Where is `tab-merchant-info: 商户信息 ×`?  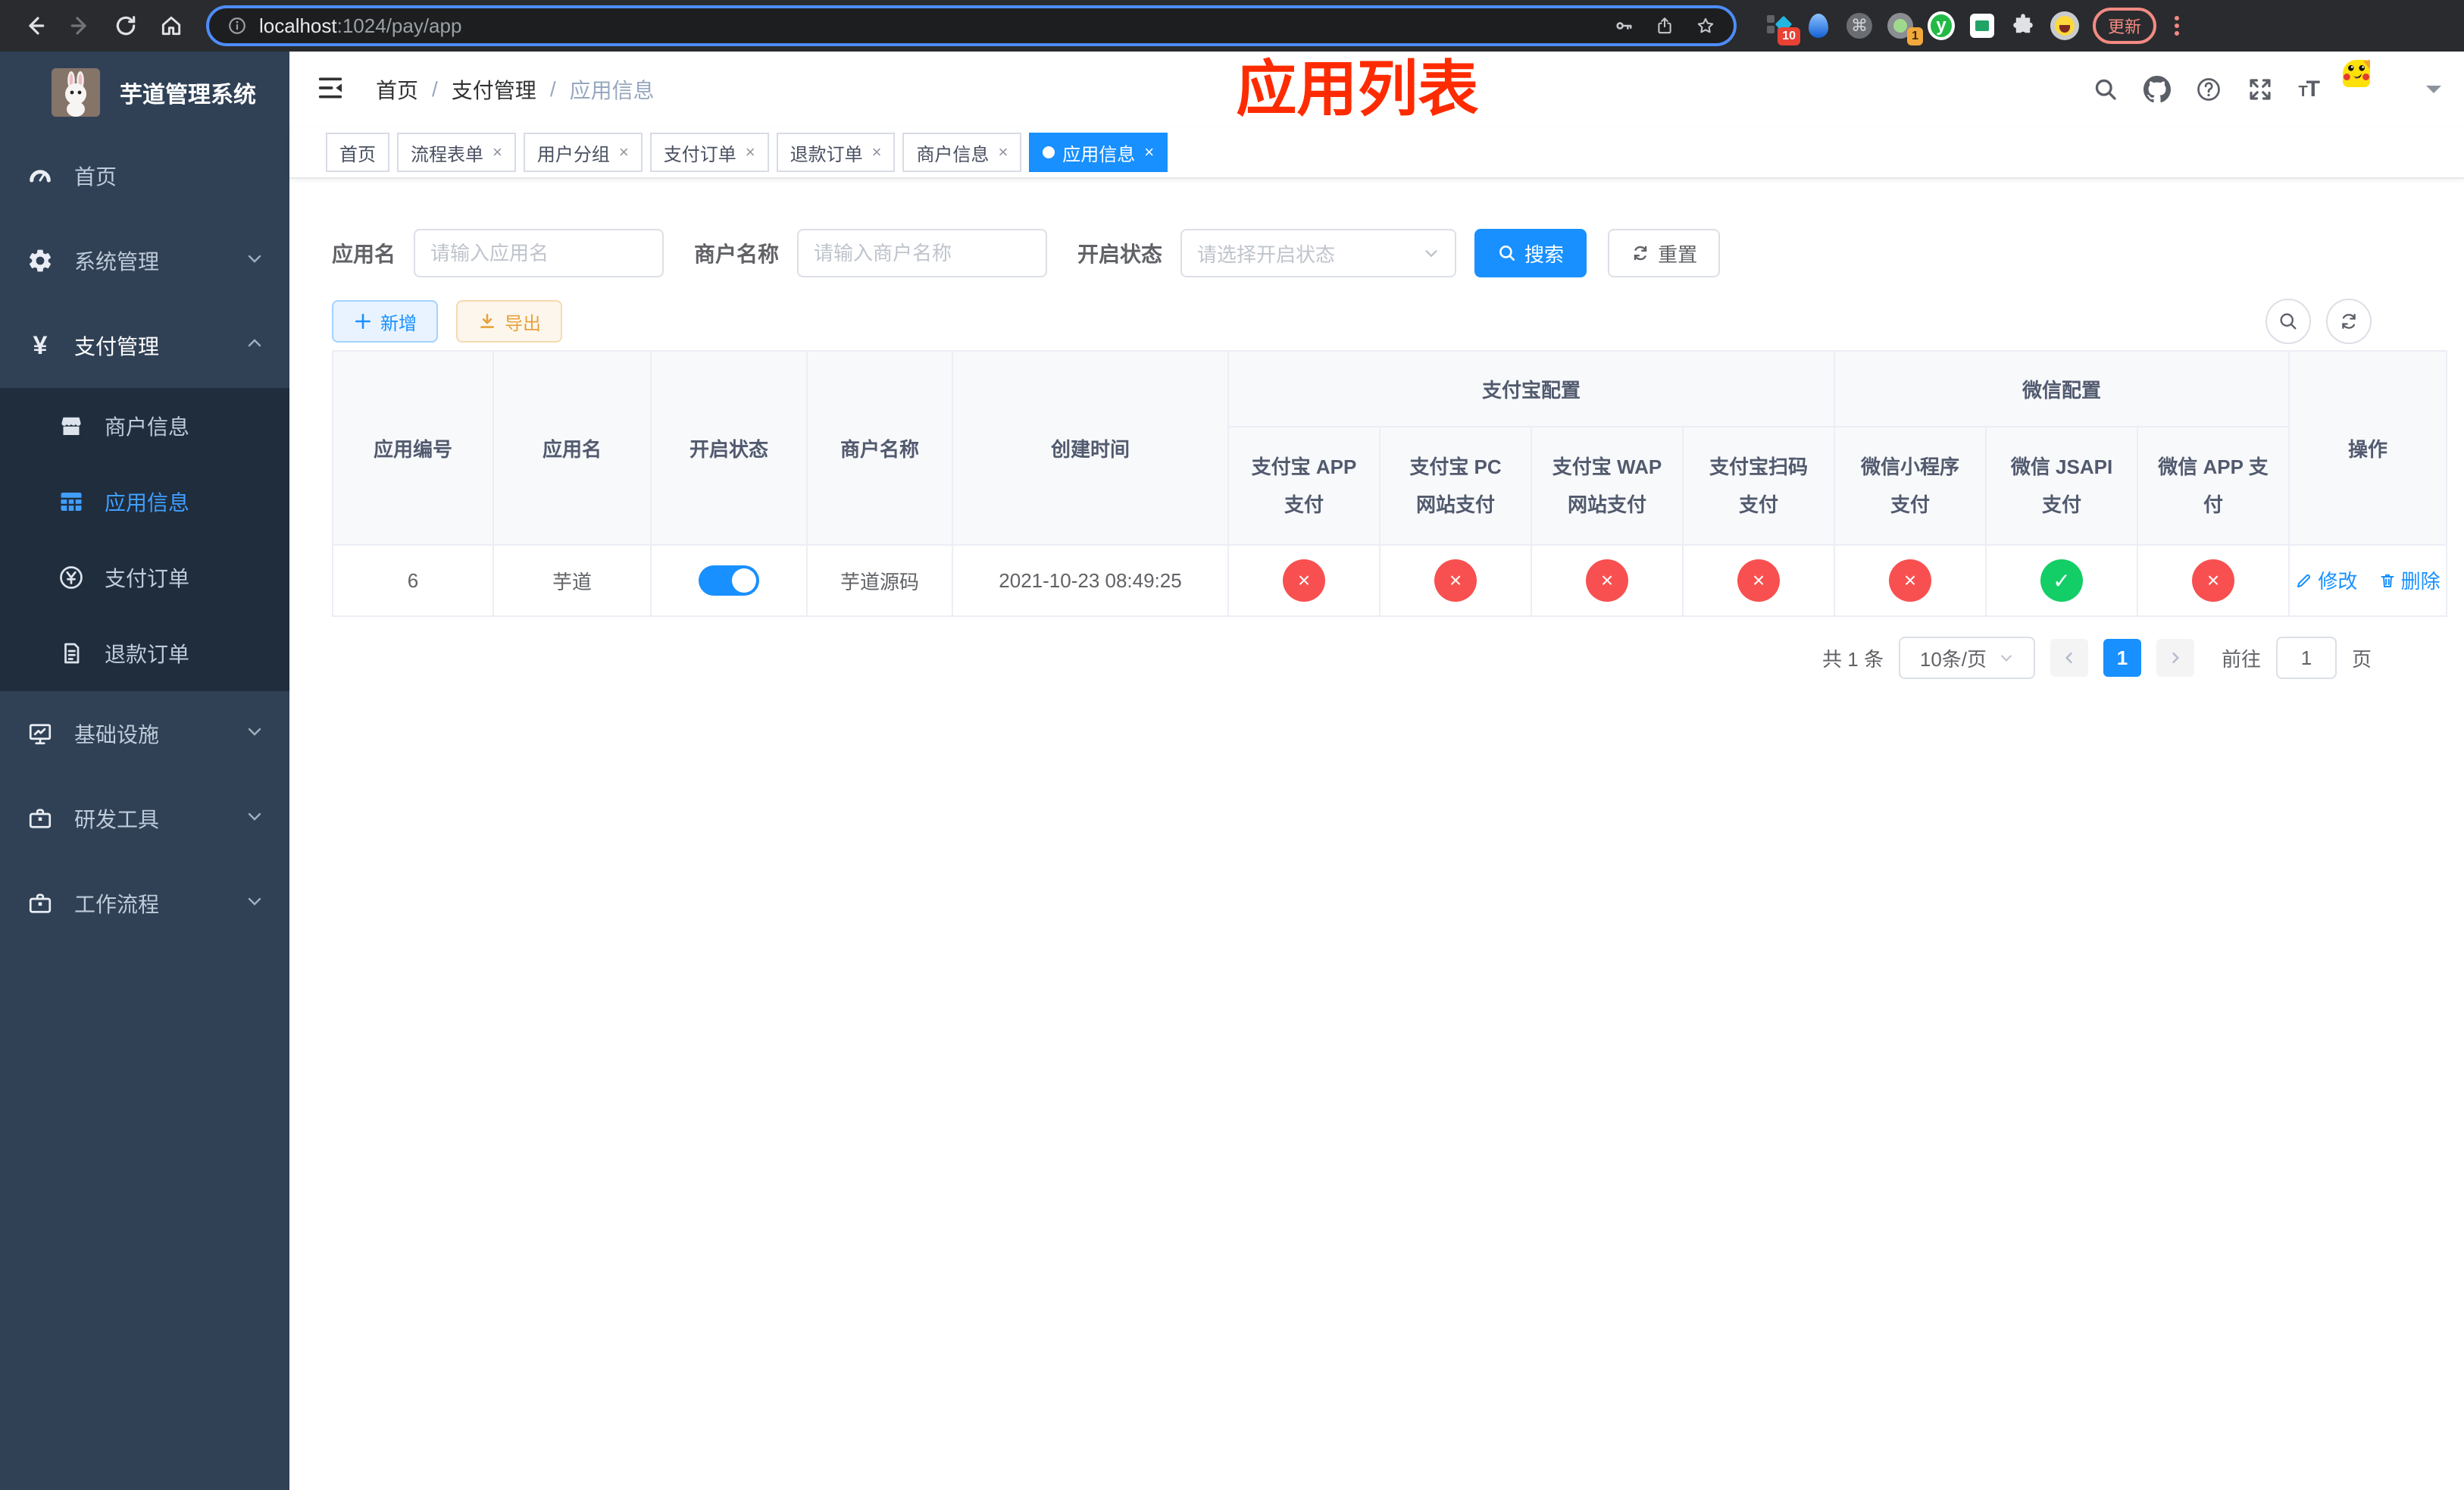 tab-merchant-info: 商户信息 × is located at coordinates (962, 152).